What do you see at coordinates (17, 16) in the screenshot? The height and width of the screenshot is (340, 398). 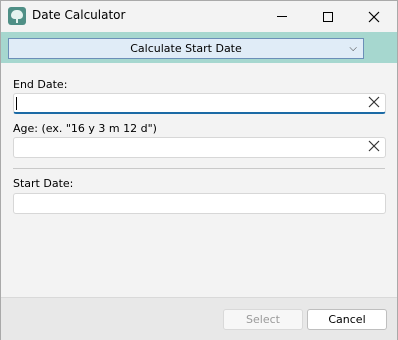 I see `tree-icon` at bounding box center [17, 16].